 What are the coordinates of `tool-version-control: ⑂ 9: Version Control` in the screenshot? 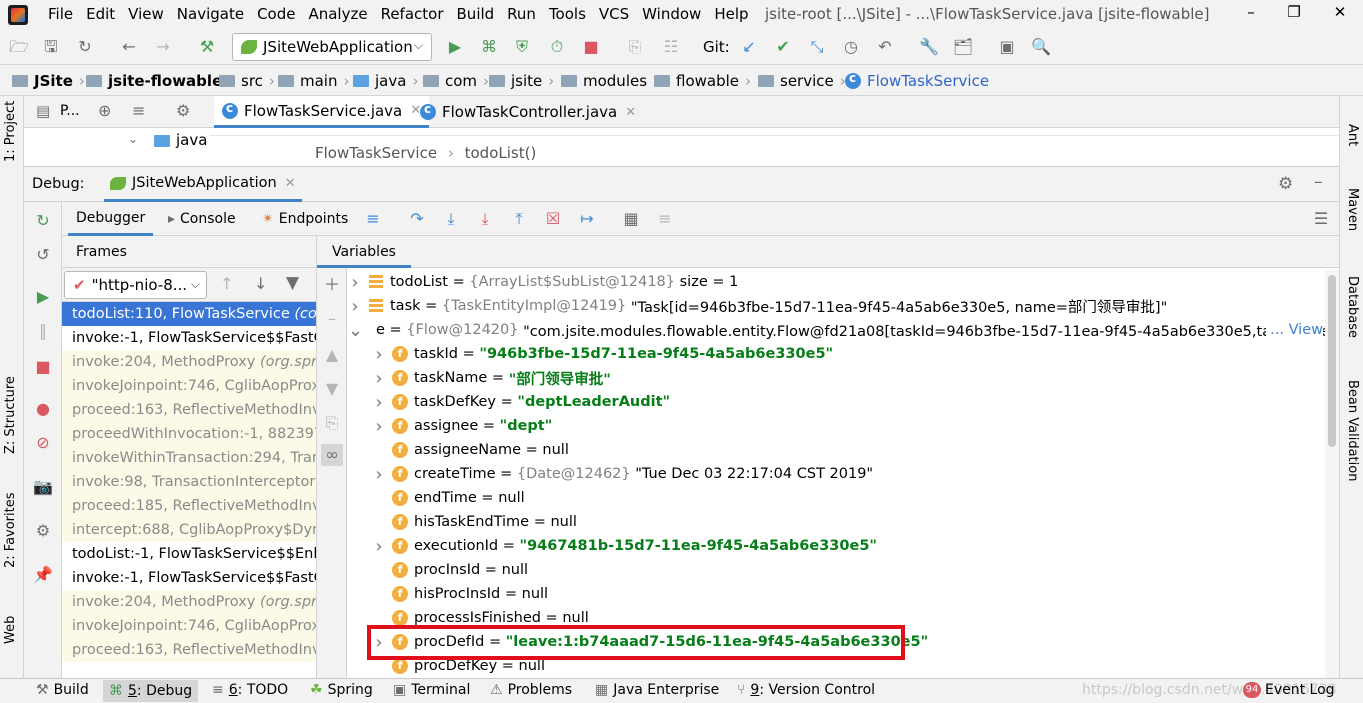 It's located at (806, 690).